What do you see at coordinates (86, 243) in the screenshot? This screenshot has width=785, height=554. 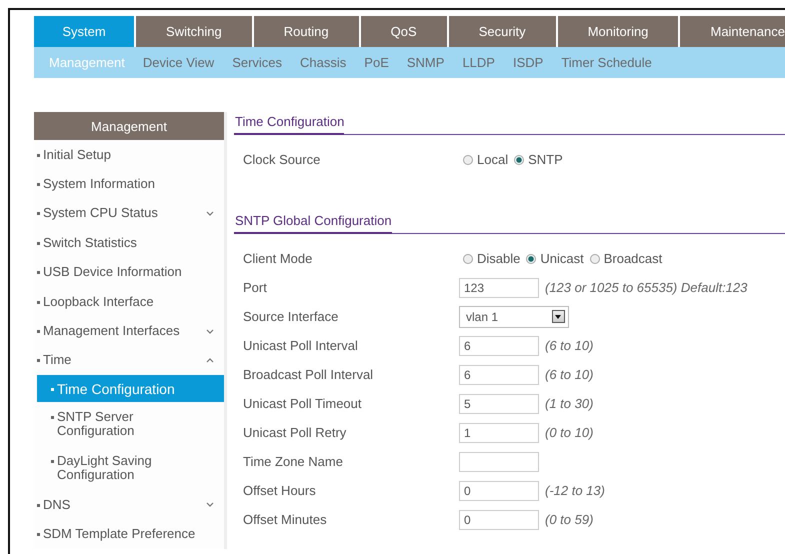 I see `sidebar-item: Switch Statistics` at bounding box center [86, 243].